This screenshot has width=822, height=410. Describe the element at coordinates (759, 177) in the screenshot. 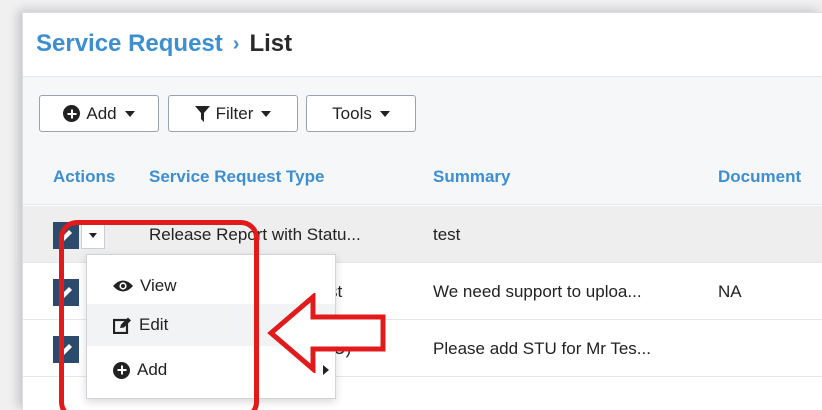

I see `column-header-document: Document` at that location.